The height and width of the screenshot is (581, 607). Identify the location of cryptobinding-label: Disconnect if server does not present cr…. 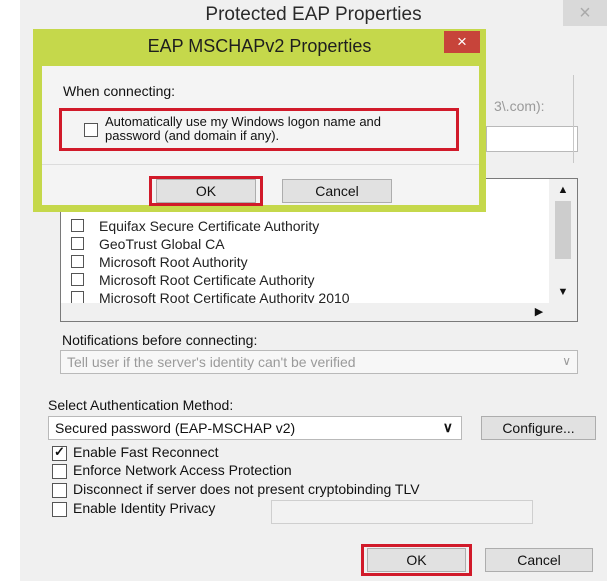
(246, 489).